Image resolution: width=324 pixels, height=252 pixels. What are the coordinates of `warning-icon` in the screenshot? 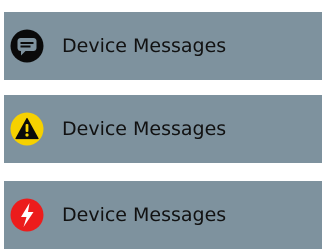 It's located at (27, 129).